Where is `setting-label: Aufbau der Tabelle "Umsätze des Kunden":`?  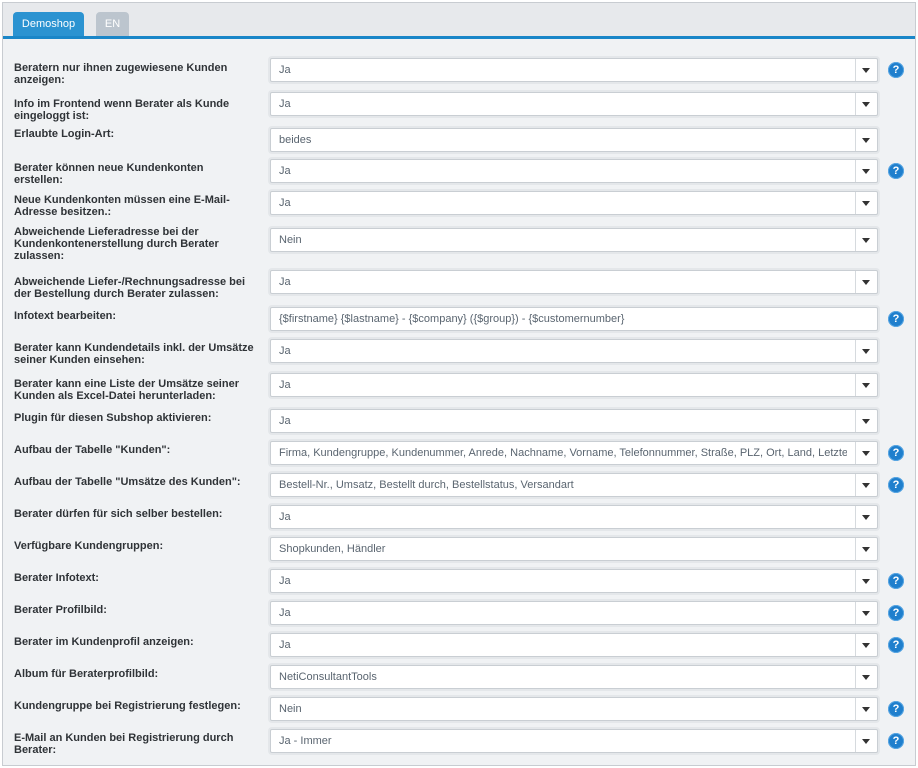
setting-label: Aufbau der Tabelle "Umsätze des Kunden": is located at coordinates (127, 482).